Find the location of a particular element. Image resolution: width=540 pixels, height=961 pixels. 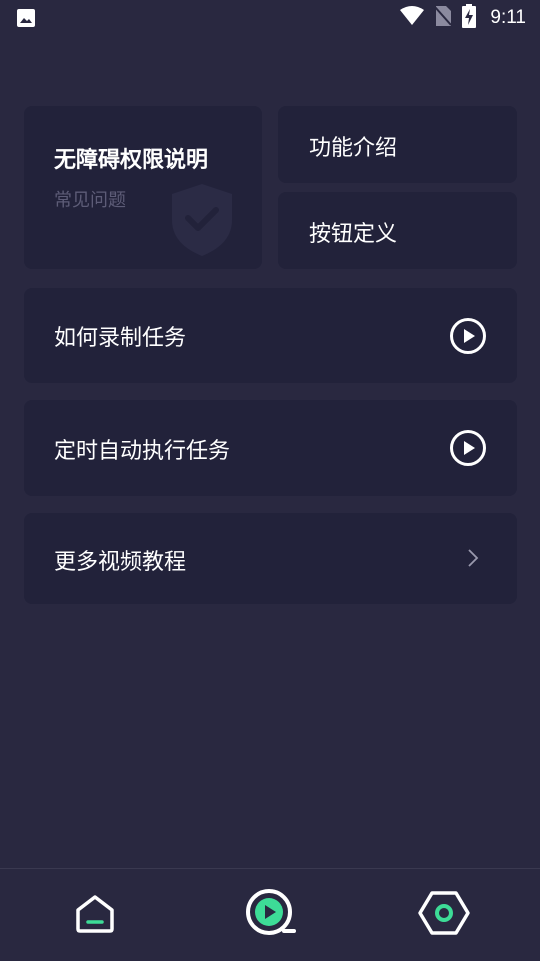

home-icon is located at coordinates (95, 915).